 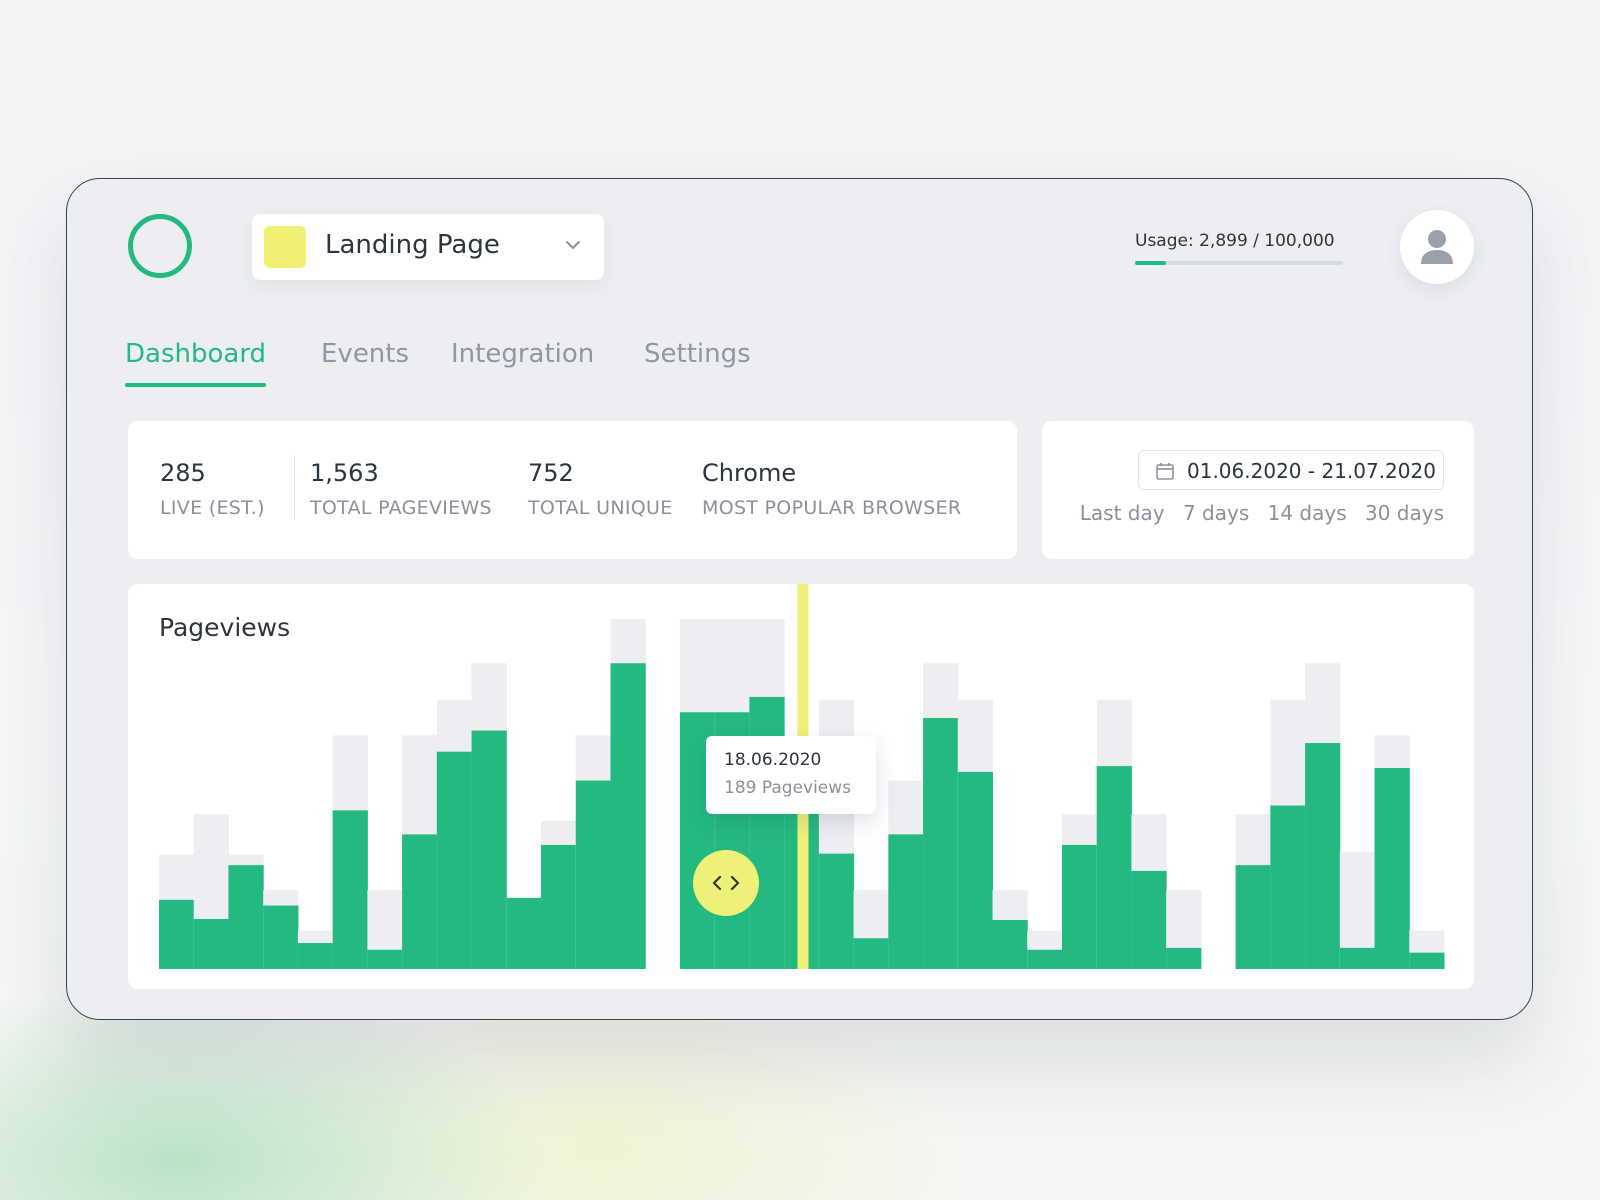 I want to click on logo-ring-icon, so click(x=160, y=246).